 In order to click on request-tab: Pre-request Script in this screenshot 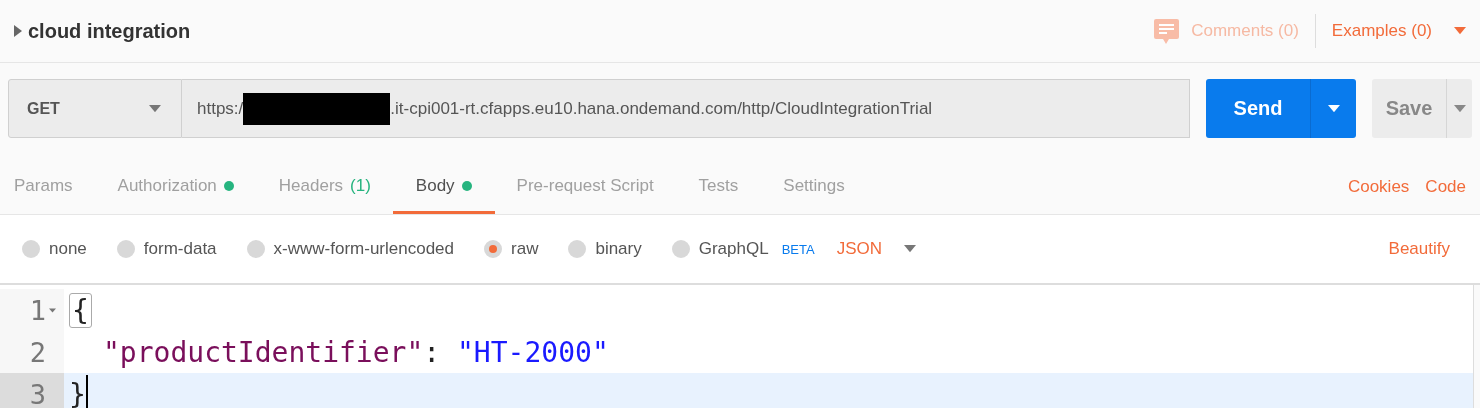, I will do `click(585, 190)`.